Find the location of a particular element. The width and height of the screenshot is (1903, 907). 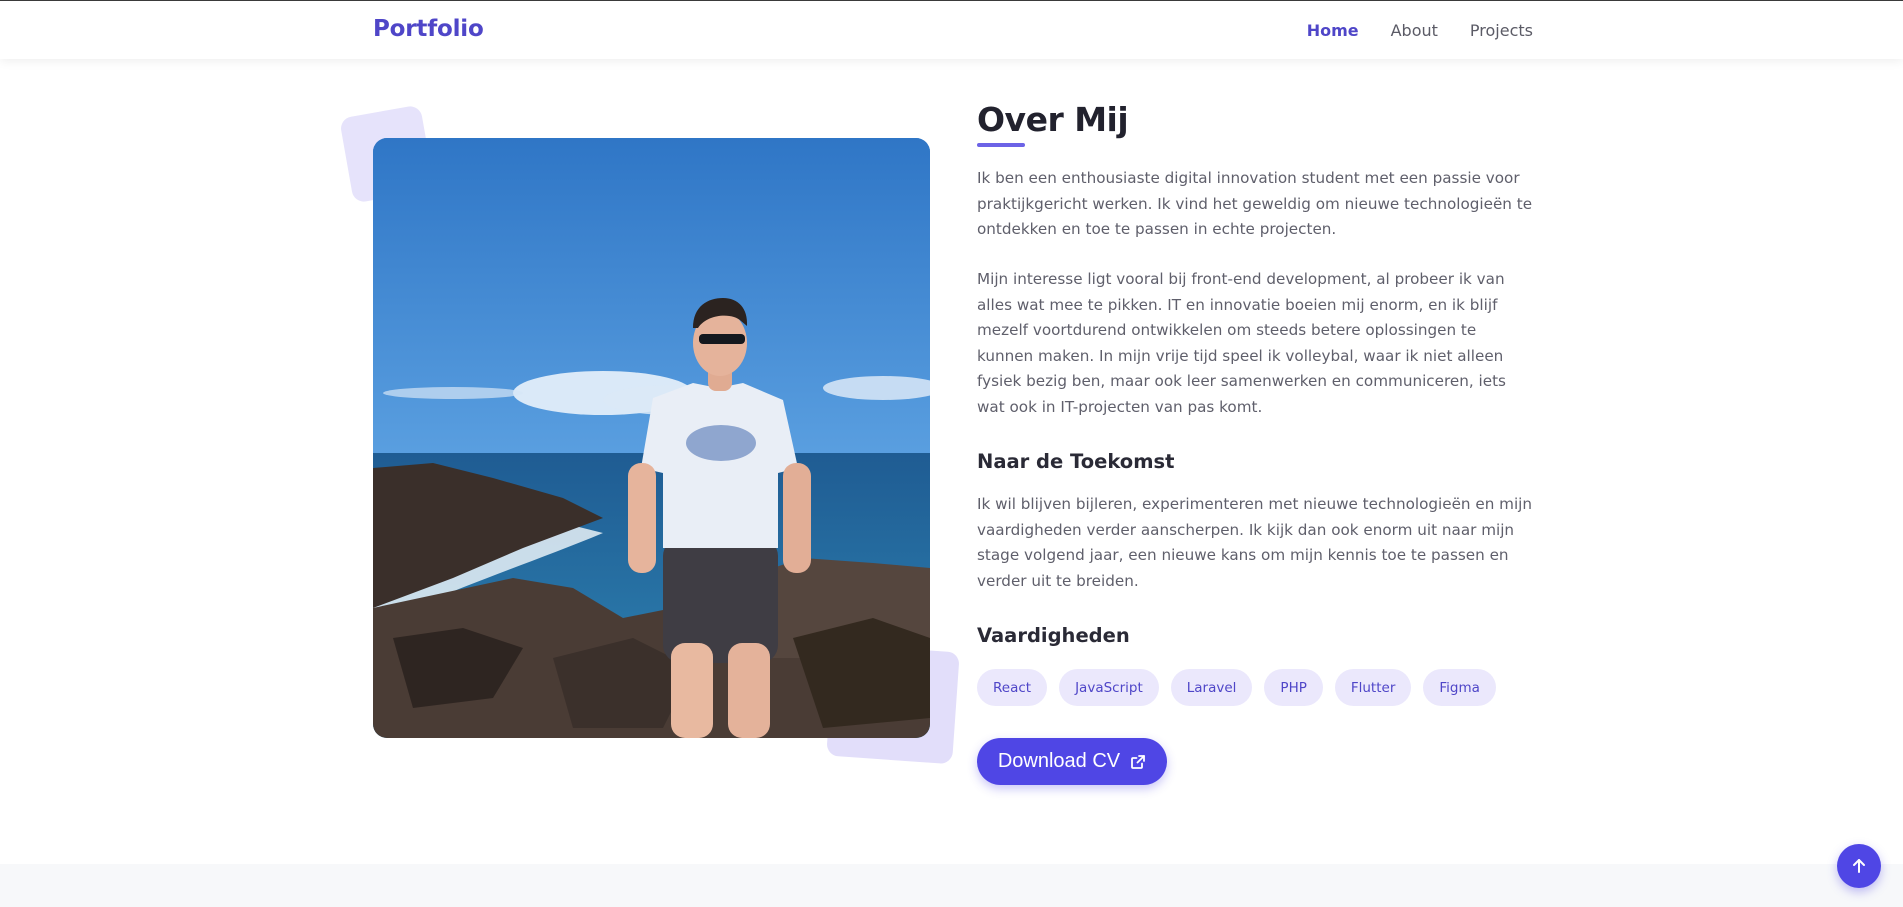

skill-chip-flutter: Flutter is located at coordinates (1373, 687).